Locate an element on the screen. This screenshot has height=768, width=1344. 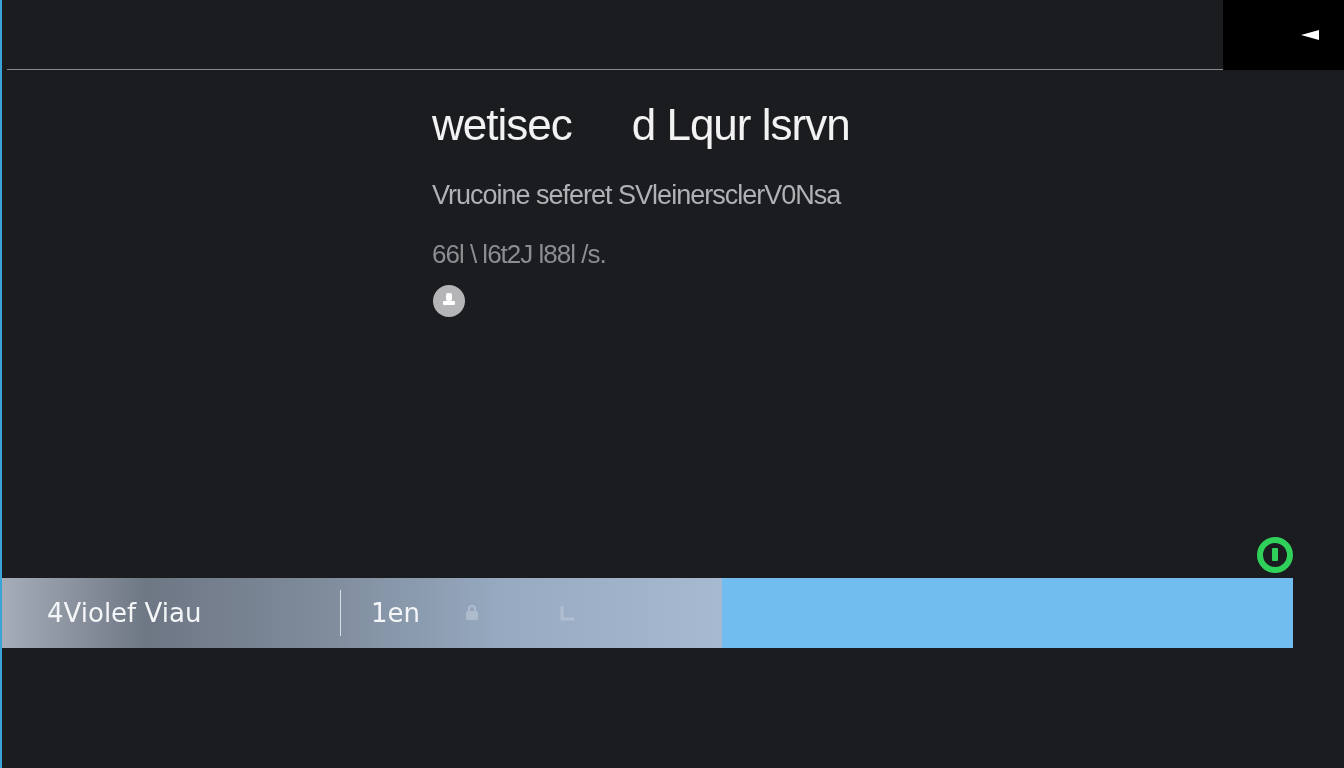
title-text: wetisec is located at coordinates (502, 125).